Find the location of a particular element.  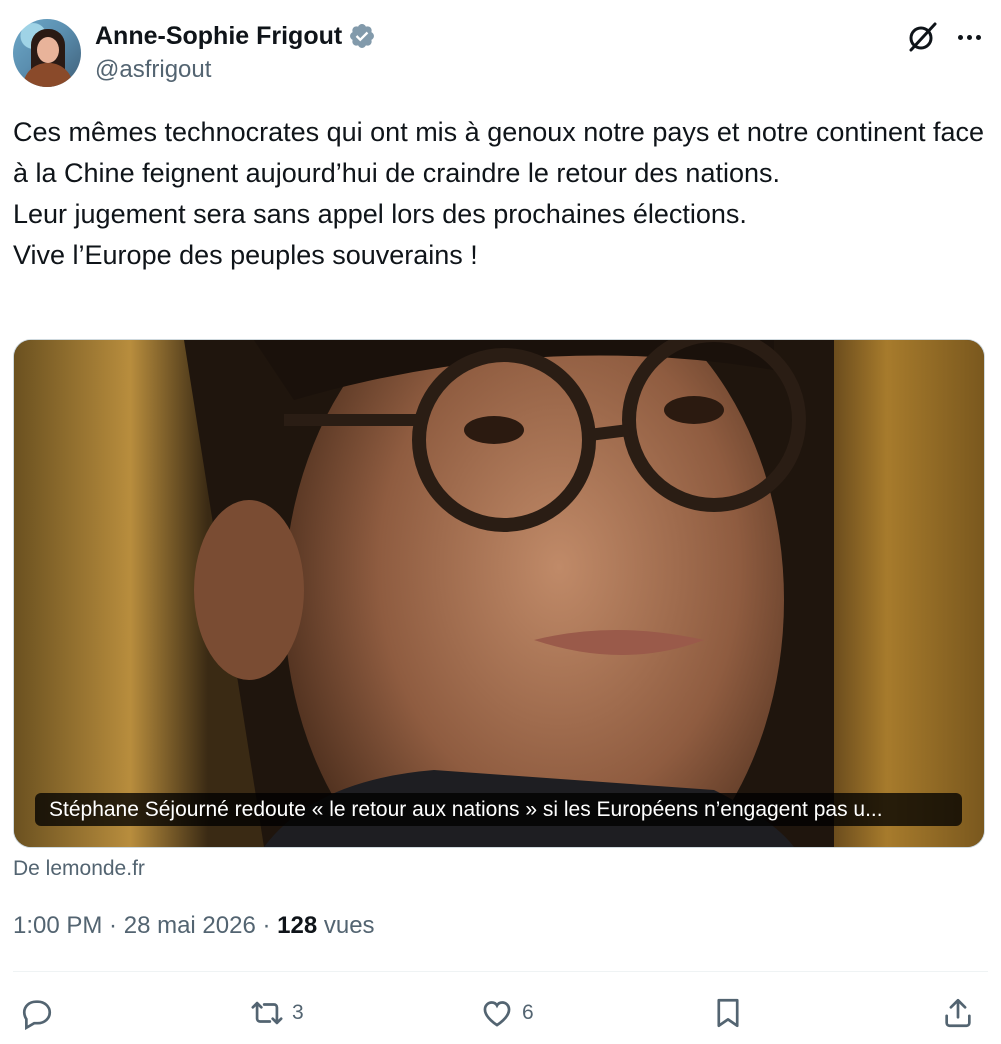

link-card-source: De lemonde.fr is located at coordinates (79, 869).